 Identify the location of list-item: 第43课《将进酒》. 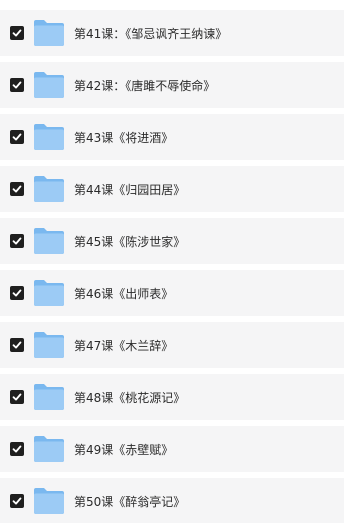
(172, 137).